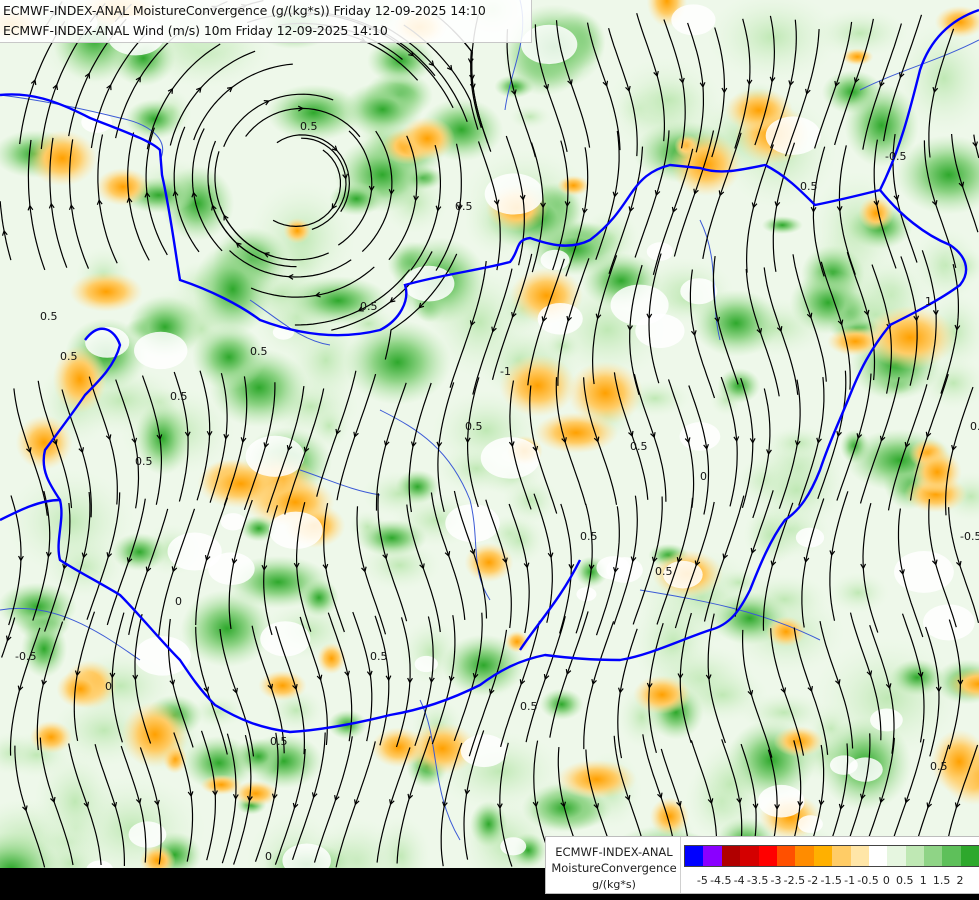 The width and height of the screenshot is (979, 900). What do you see at coordinates (680, 865) in the screenshot?
I see `legend-divider` at bounding box center [680, 865].